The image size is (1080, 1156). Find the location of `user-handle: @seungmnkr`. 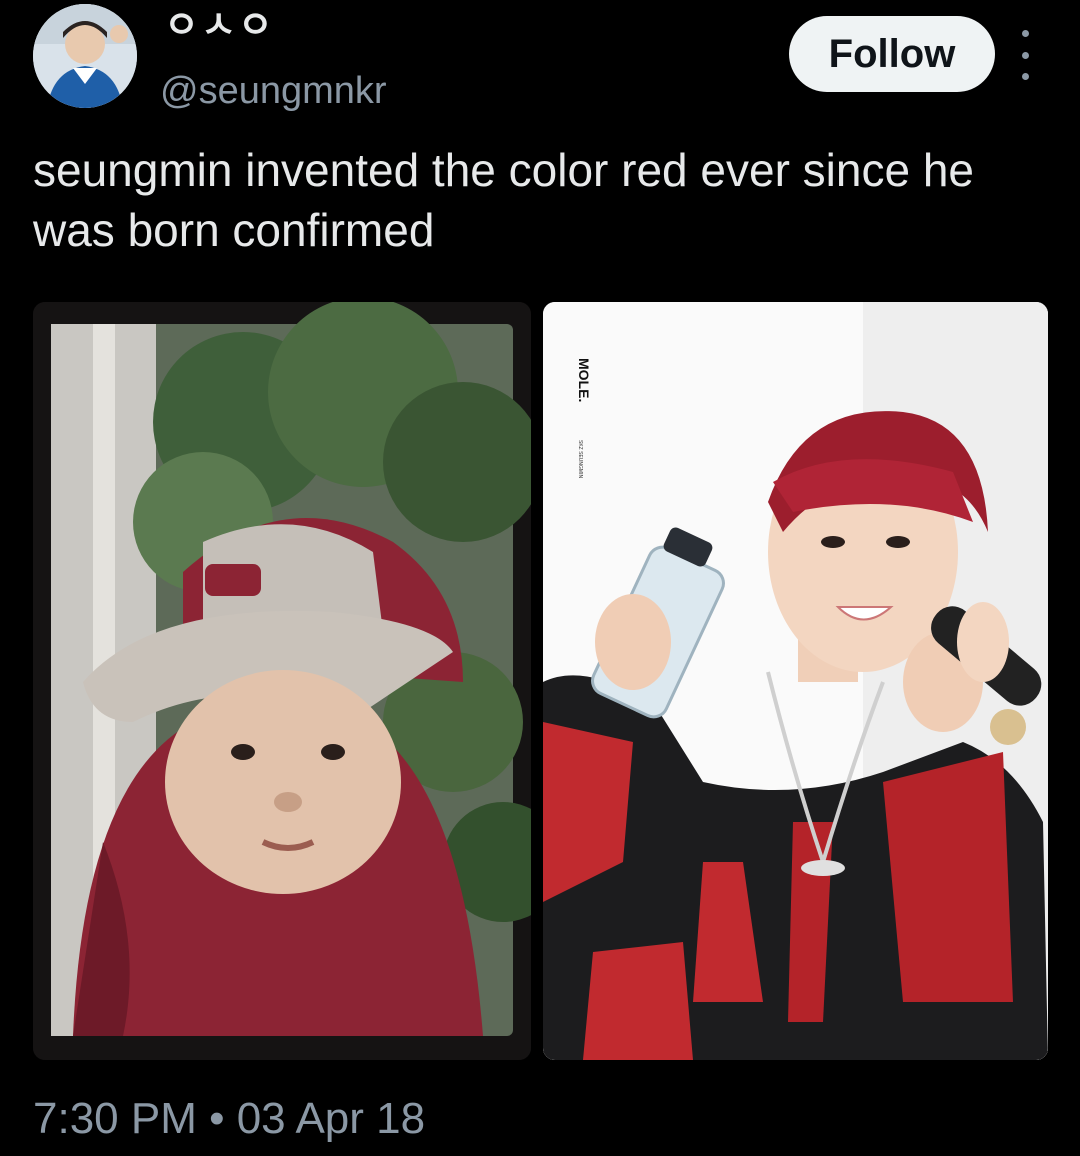

user-handle: @seungmnkr is located at coordinates (273, 91).